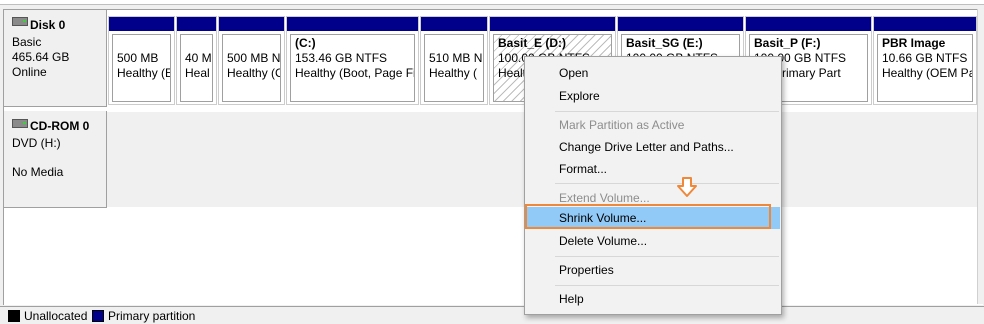 The height and width of the screenshot is (324, 984). I want to click on partition-title: Basit_P (F:), so click(787, 43).